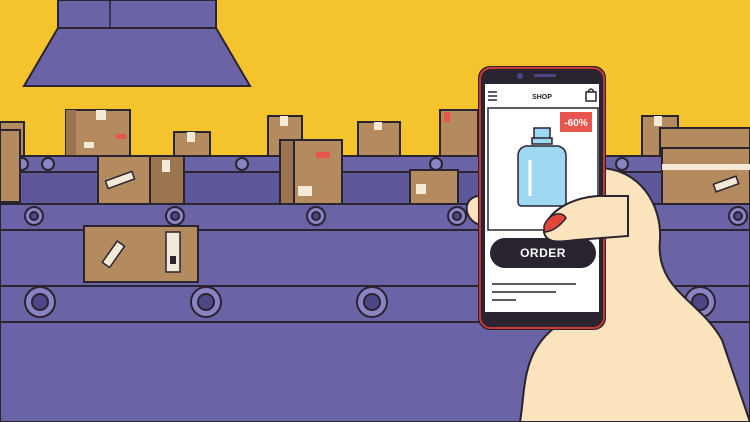  What do you see at coordinates (543, 253) in the screenshot?
I see `order-button-label: ORDER` at bounding box center [543, 253].